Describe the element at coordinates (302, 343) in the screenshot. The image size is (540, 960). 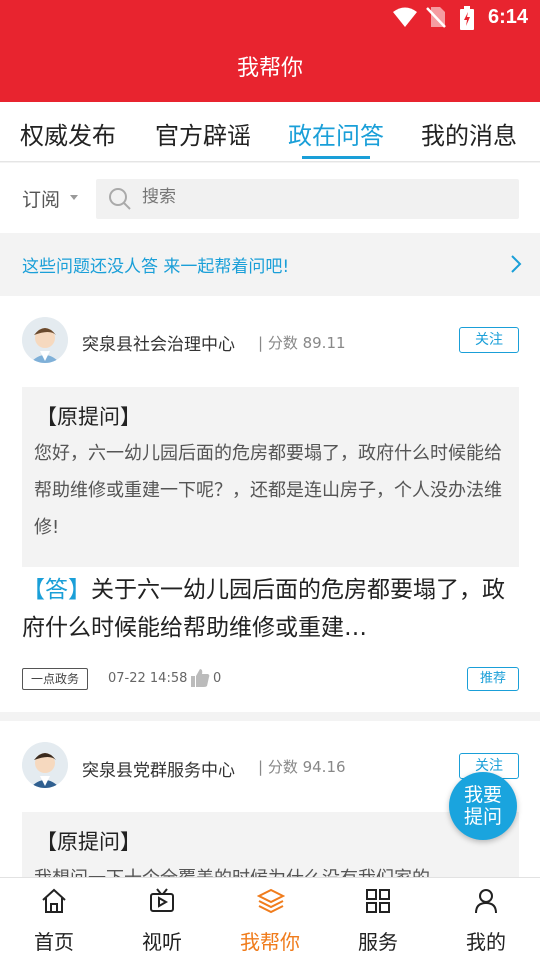
I see `org-score: | 分数 89.11` at that location.